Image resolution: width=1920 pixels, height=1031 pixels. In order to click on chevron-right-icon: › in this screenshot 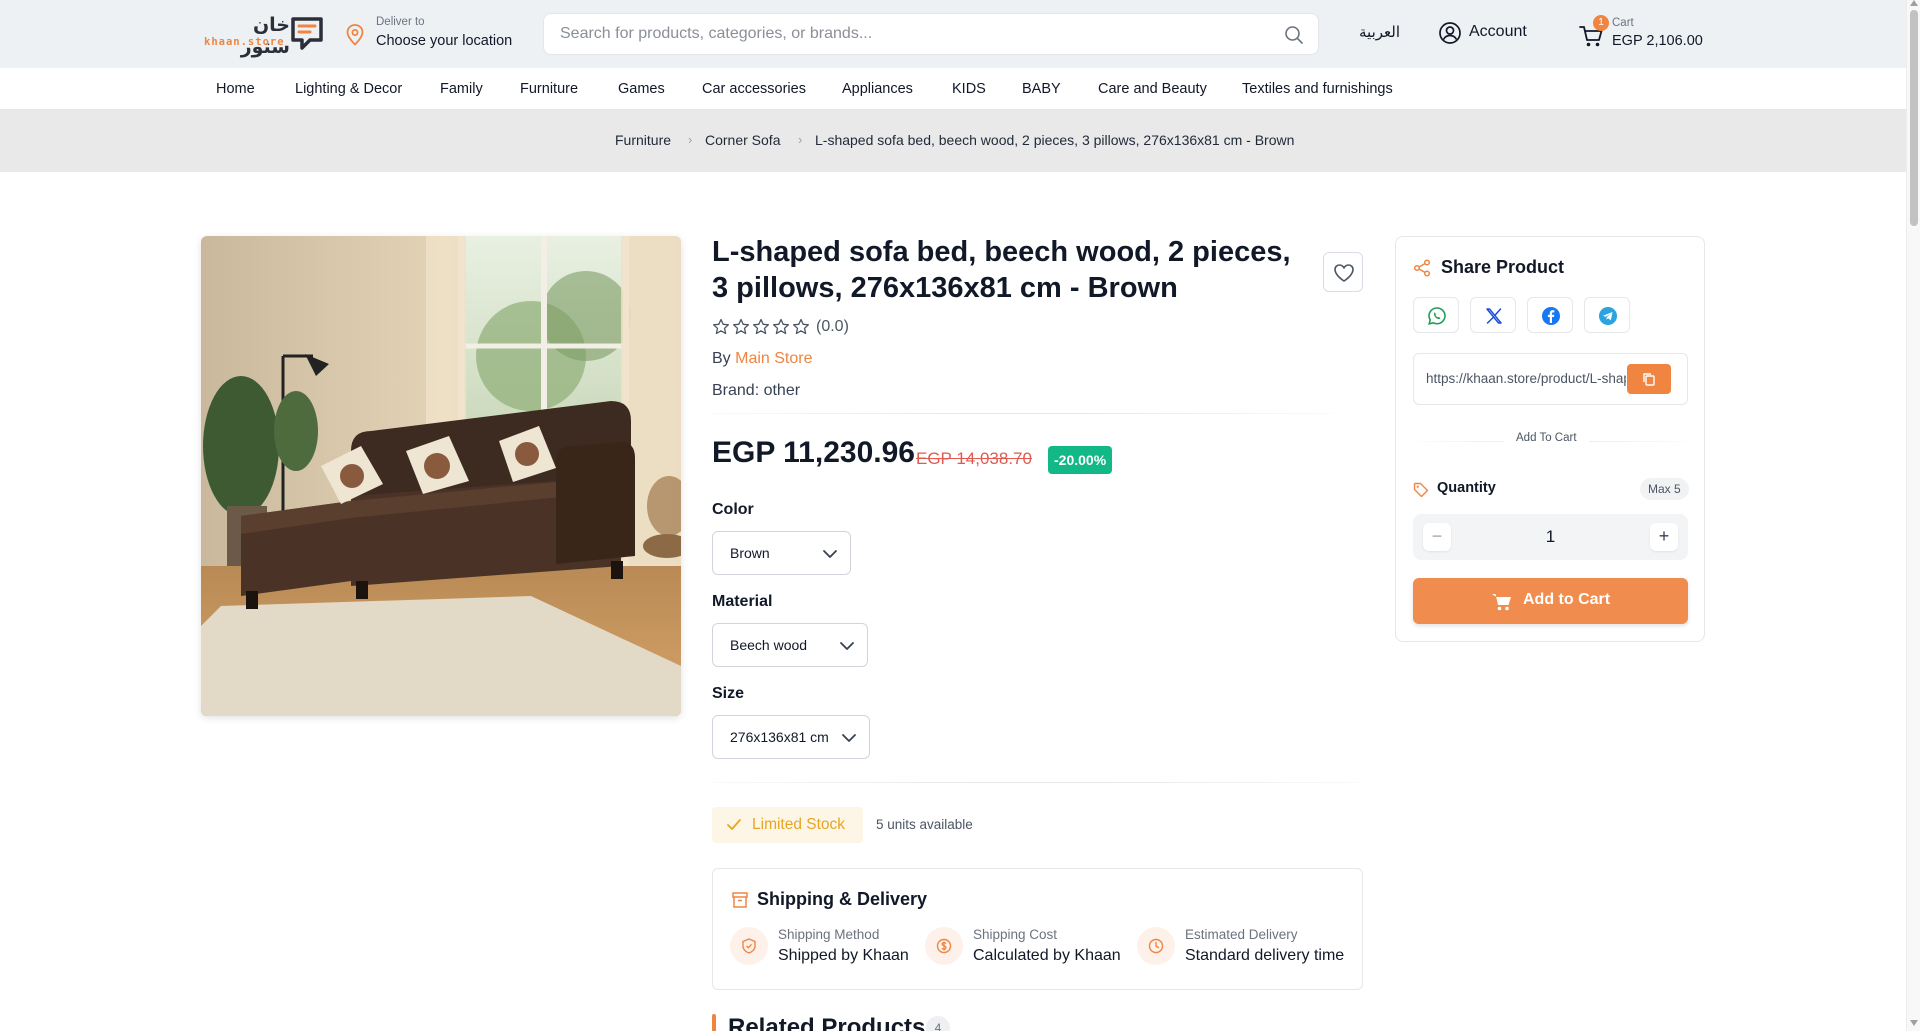, I will do `click(690, 139)`.